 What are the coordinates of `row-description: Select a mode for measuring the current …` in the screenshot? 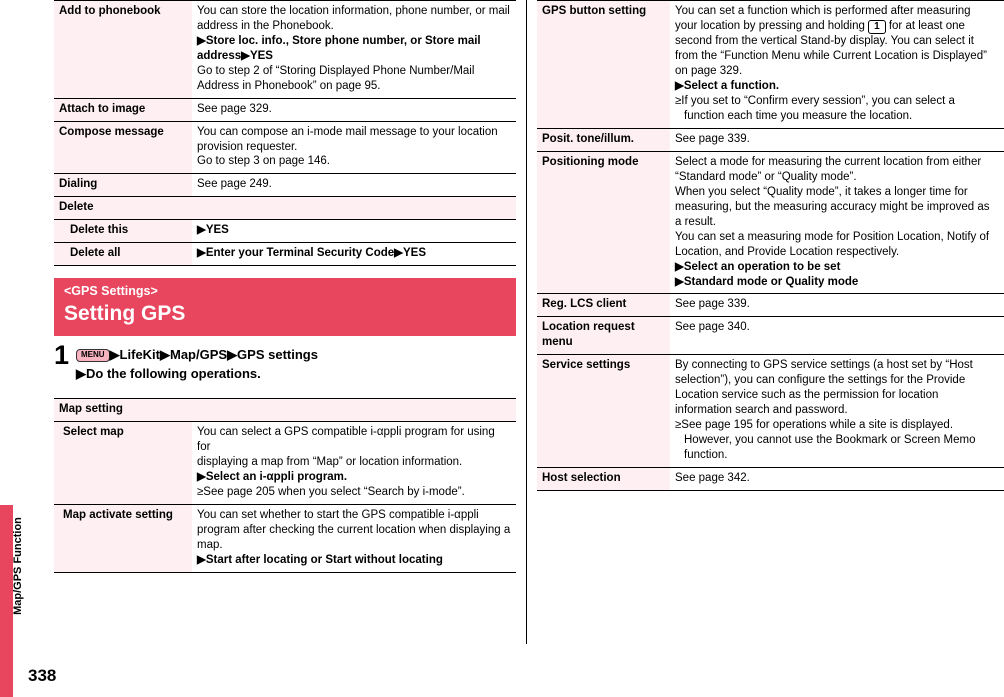 It's located at (837, 222).